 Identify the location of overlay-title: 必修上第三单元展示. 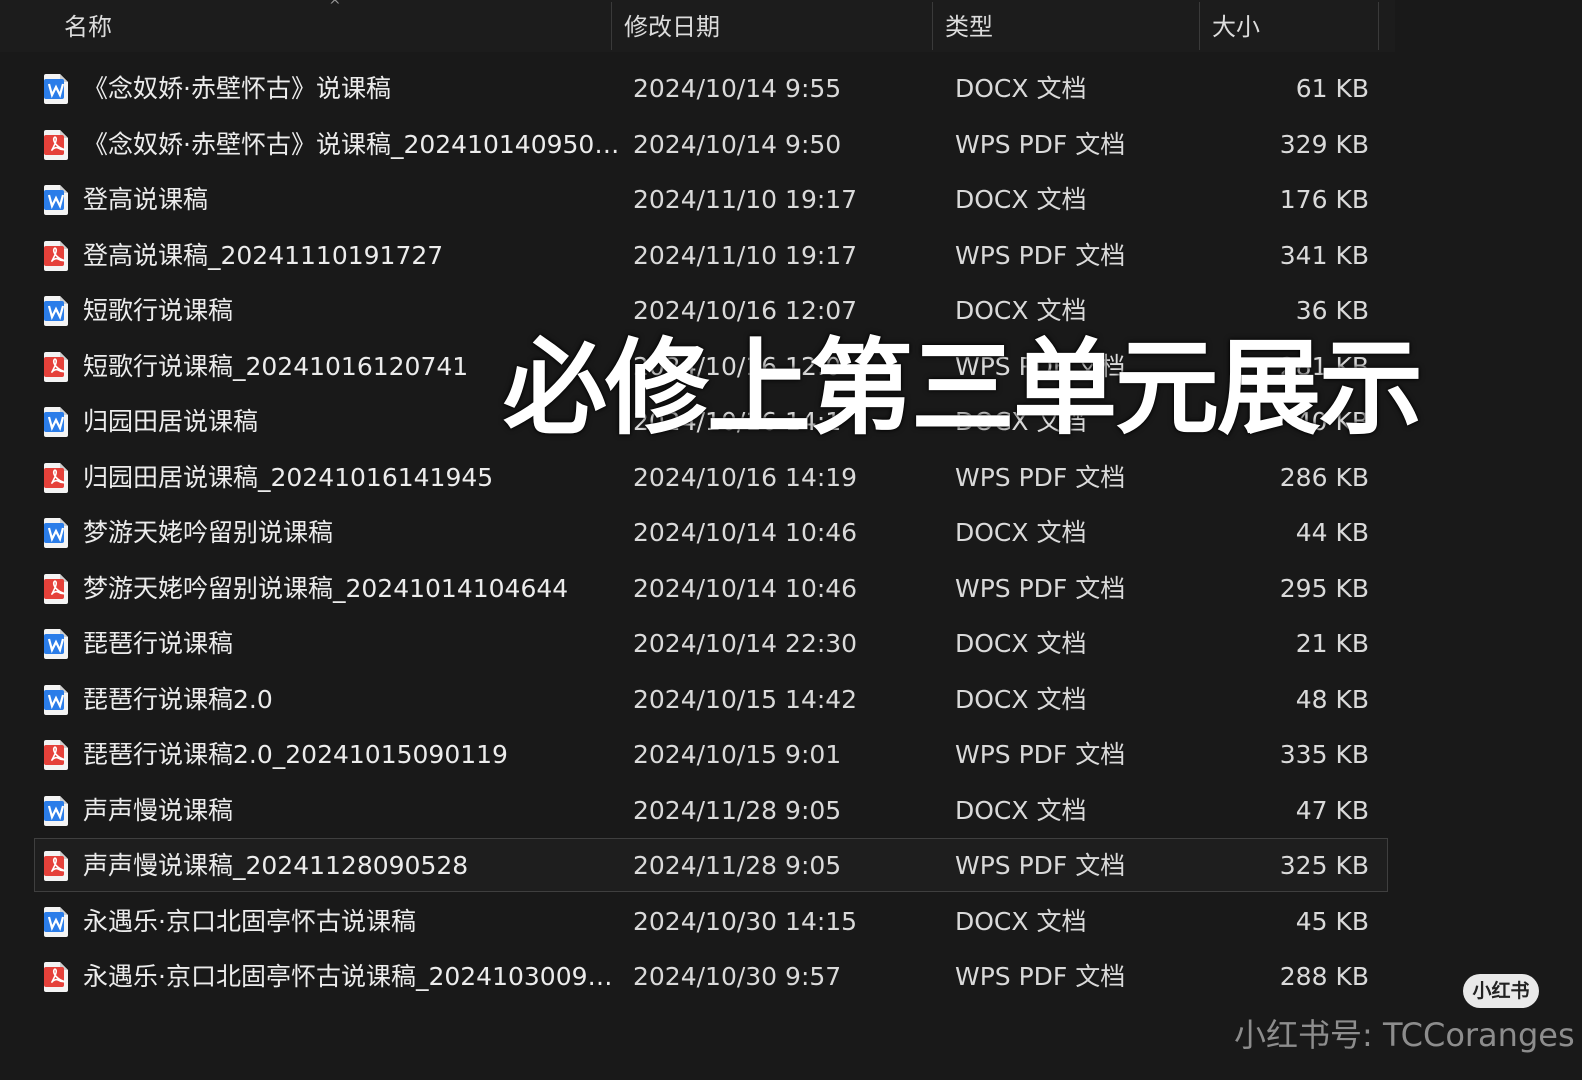
(963, 388).